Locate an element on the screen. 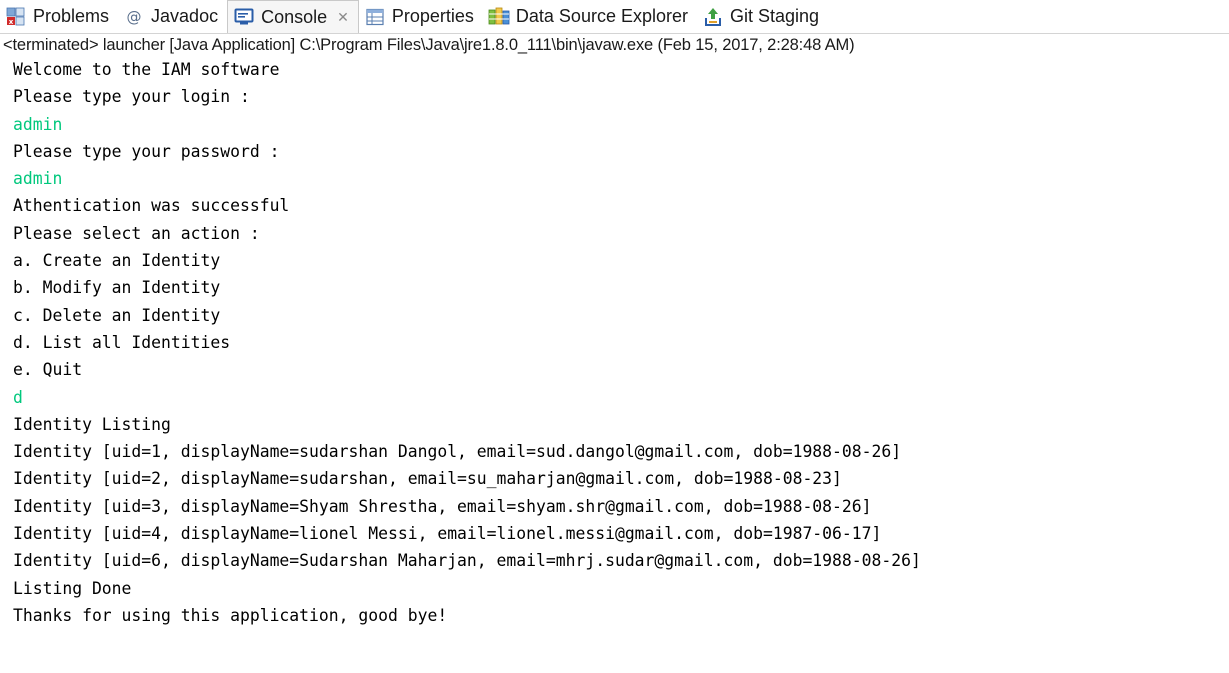  tab-label: Problems is located at coordinates (71, 16).